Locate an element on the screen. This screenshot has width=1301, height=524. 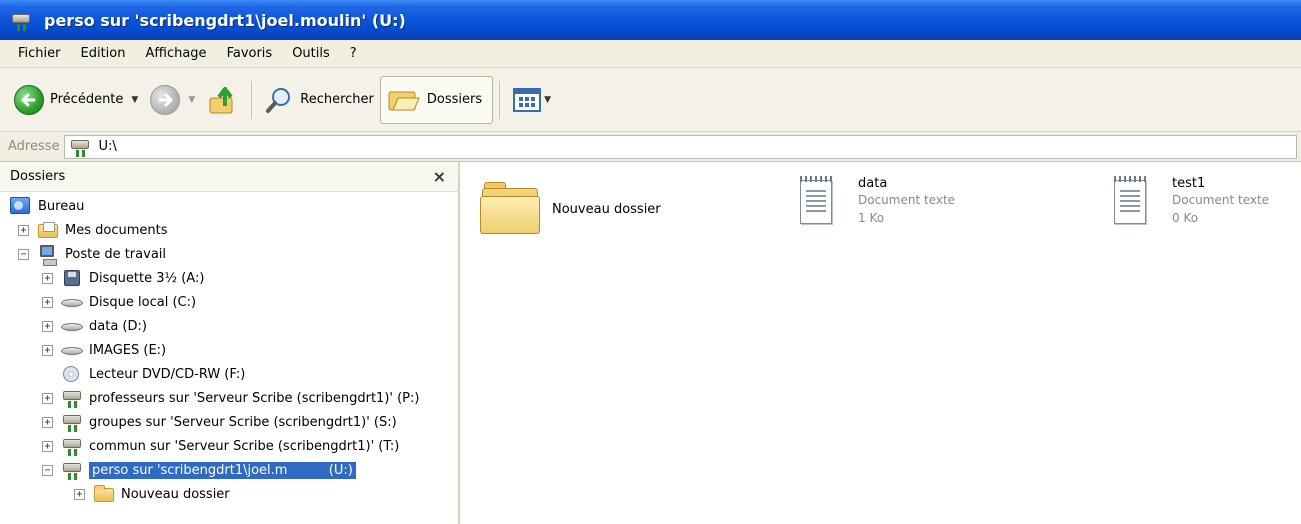
folders-pane-title: Dossiers is located at coordinates (38, 176).